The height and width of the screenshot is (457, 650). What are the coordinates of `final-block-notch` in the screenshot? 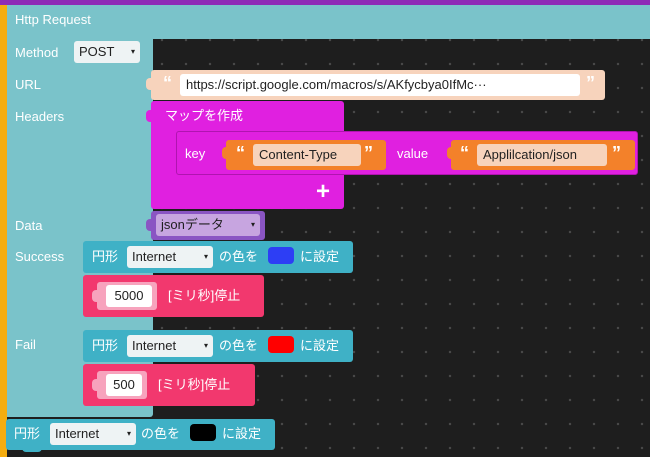 It's located at (32, 450).